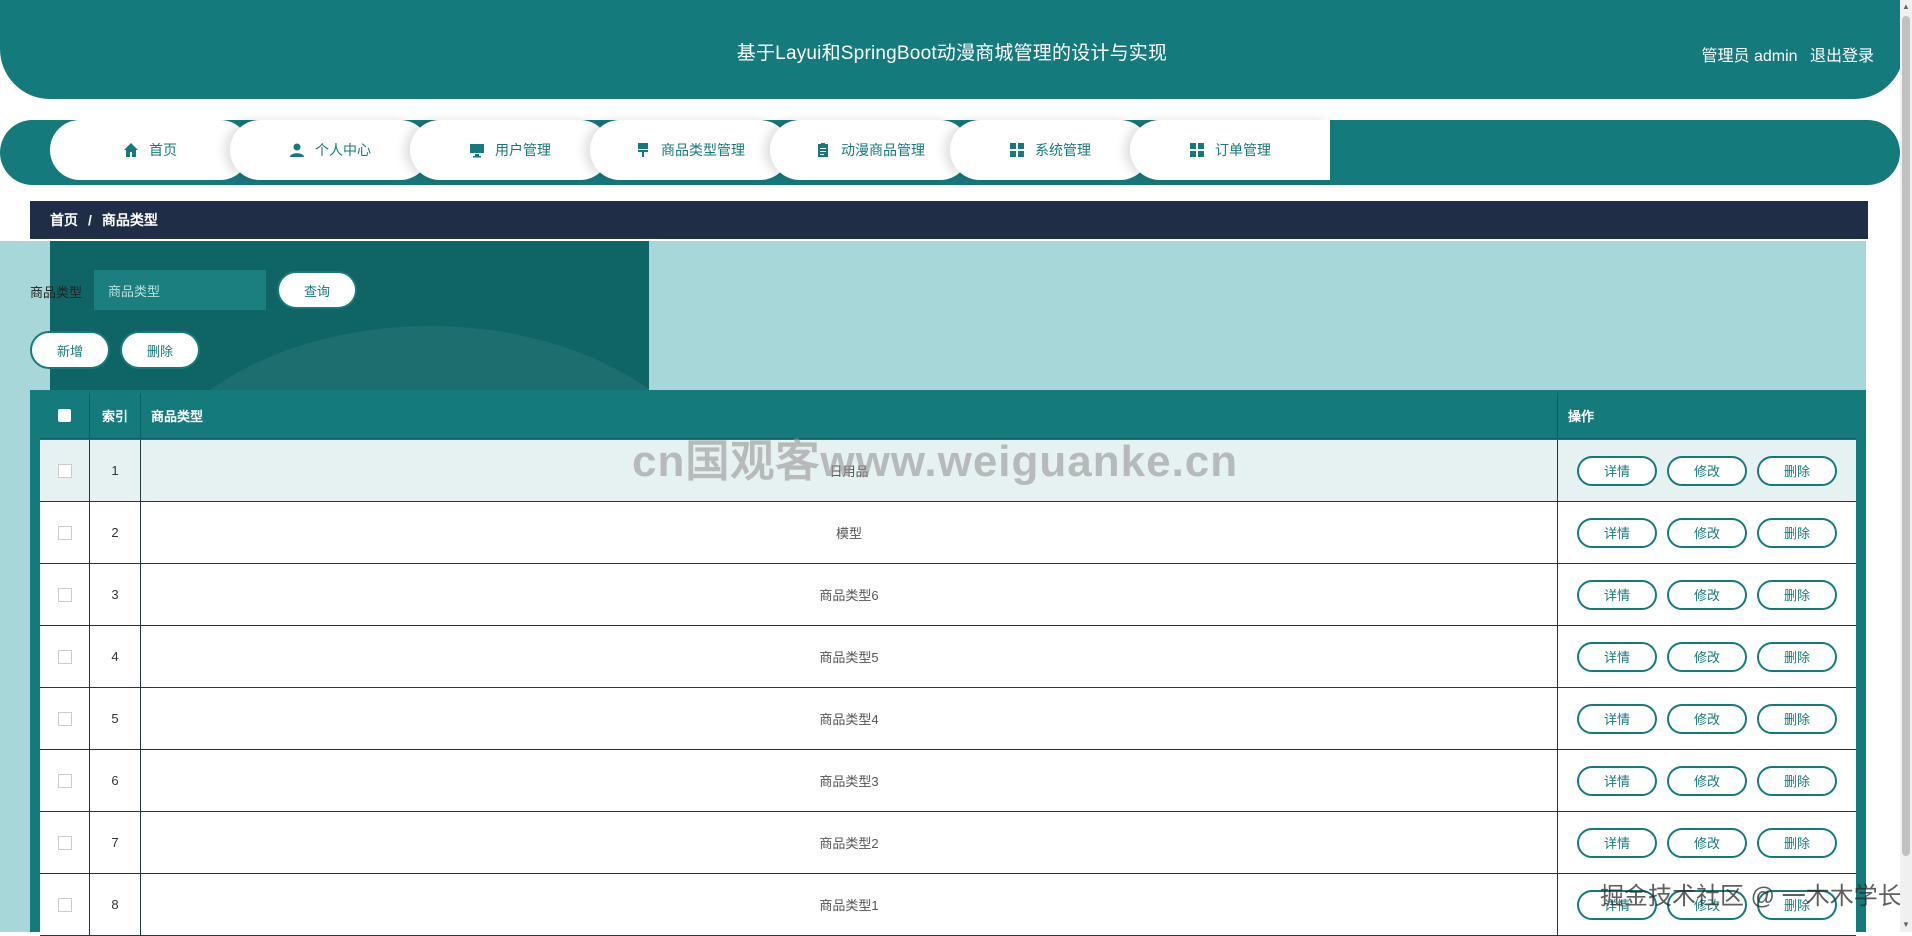 The width and height of the screenshot is (1912, 936). I want to click on row-index: 7, so click(115, 842).